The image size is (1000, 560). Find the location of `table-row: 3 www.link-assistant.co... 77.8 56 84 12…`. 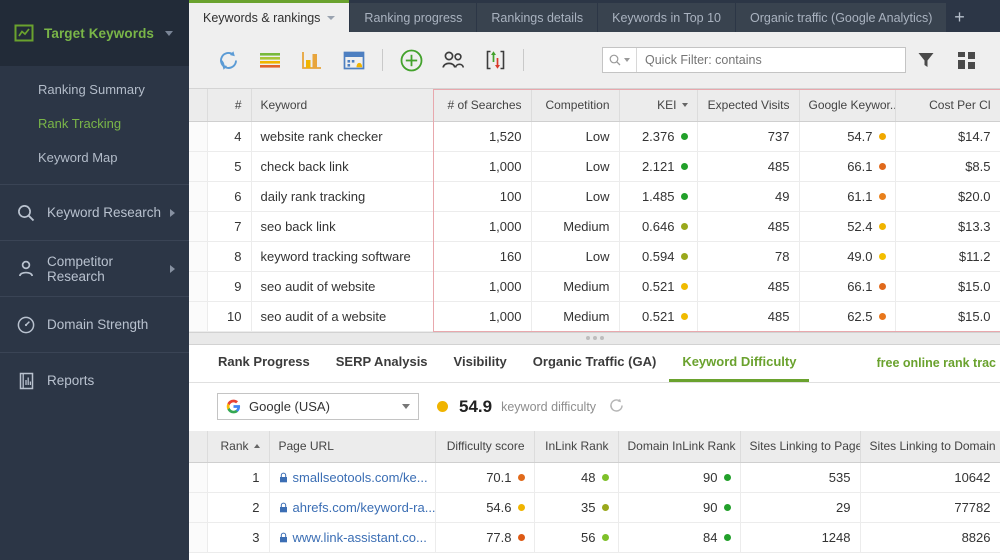

table-row: 3 www.link-assistant.co... 77.8 56 84 12… is located at coordinates (594, 537).